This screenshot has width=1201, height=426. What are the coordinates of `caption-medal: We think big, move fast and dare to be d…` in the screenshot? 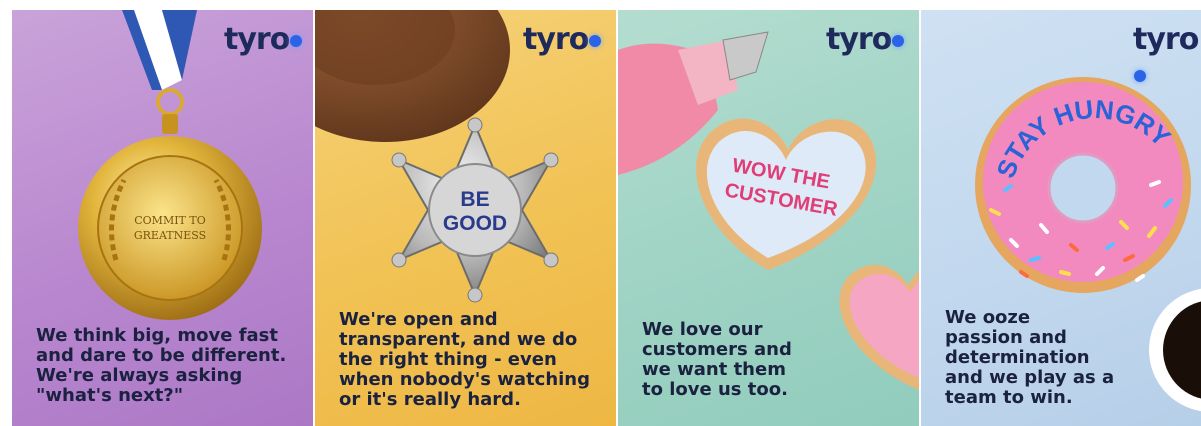 It's located at (161, 365).